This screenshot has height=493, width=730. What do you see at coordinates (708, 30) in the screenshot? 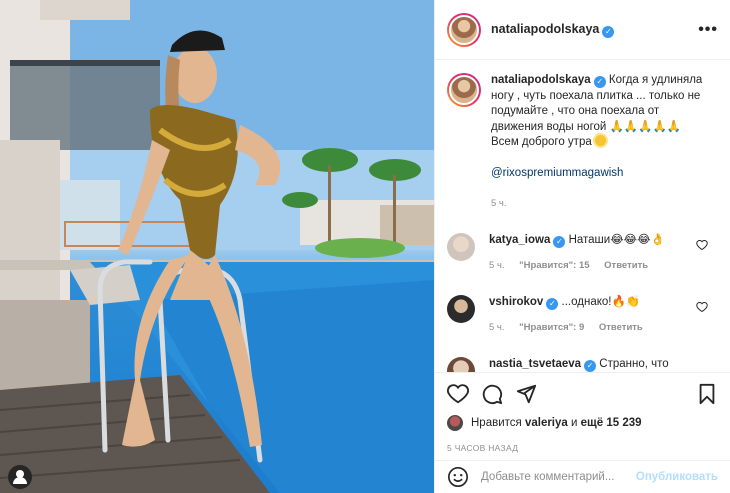
I see `more-options-icon: •••` at bounding box center [708, 30].